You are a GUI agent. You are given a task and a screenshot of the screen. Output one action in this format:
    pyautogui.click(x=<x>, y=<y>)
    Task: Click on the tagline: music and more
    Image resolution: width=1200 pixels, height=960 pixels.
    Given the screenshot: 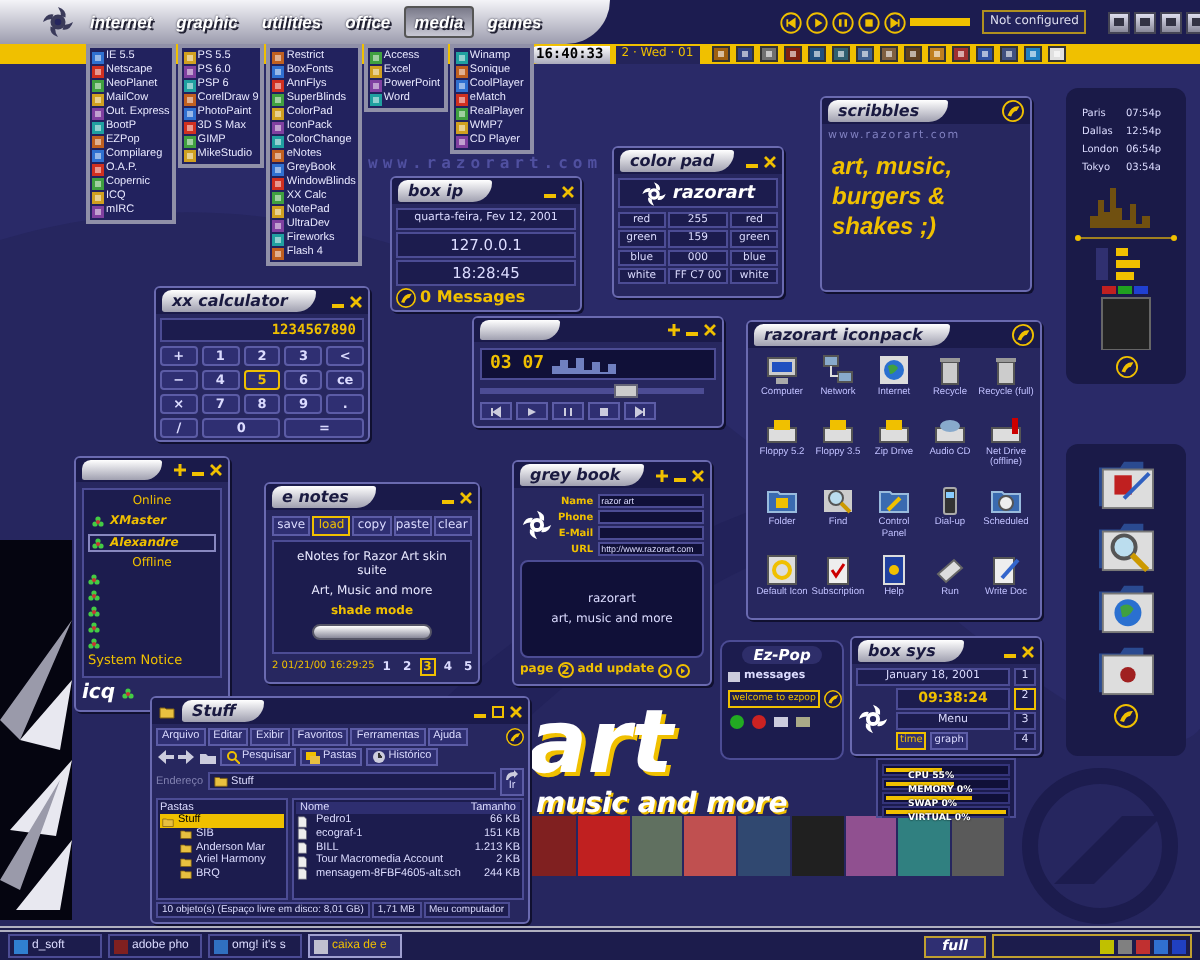 What is the action you would take?
    pyautogui.click(x=662, y=804)
    